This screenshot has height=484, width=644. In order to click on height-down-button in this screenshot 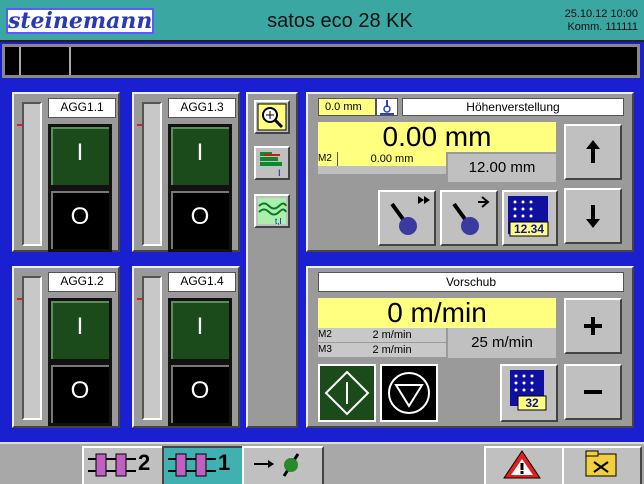, I will do `click(593, 216)`.